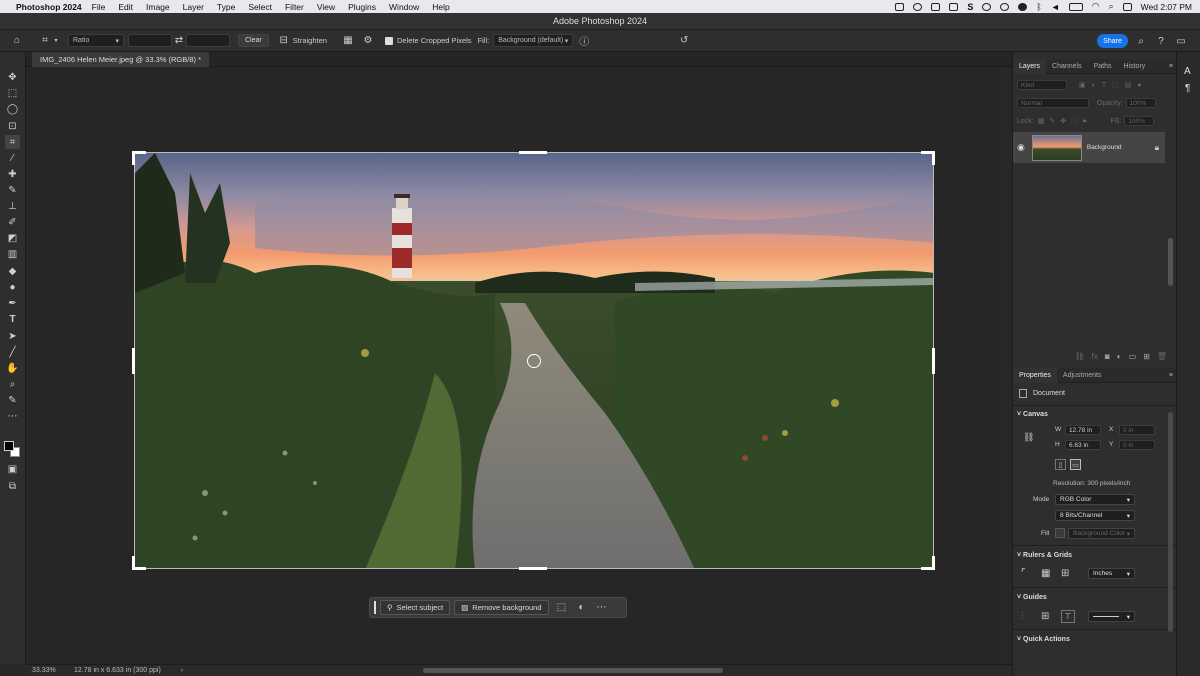  What do you see at coordinates (1101, 533) in the screenshot?
I see `fill-select: Background Color ▾` at bounding box center [1101, 533].